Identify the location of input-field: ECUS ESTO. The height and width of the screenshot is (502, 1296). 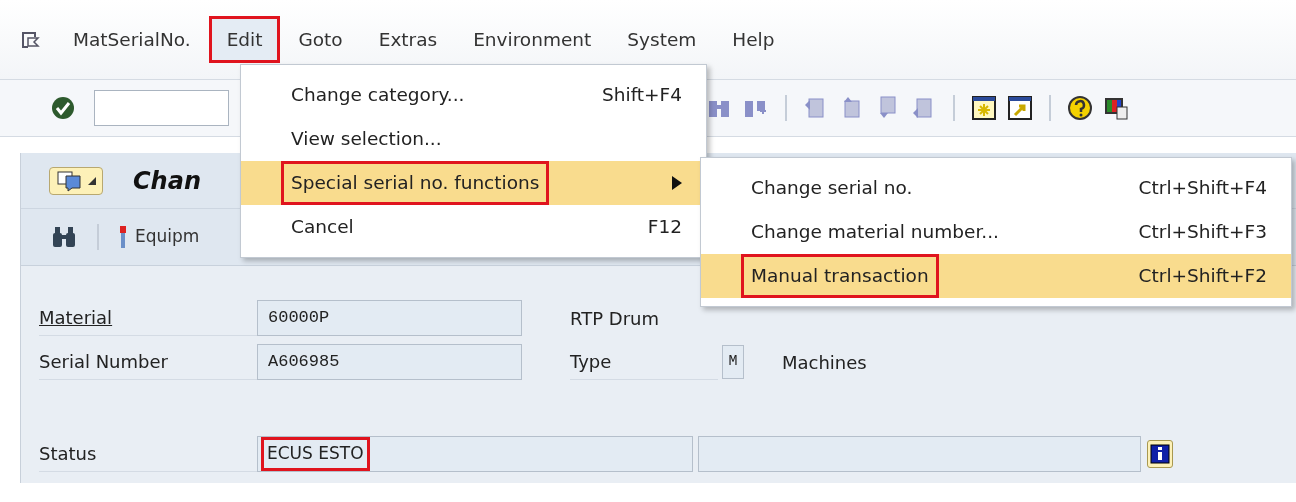
(475, 454).